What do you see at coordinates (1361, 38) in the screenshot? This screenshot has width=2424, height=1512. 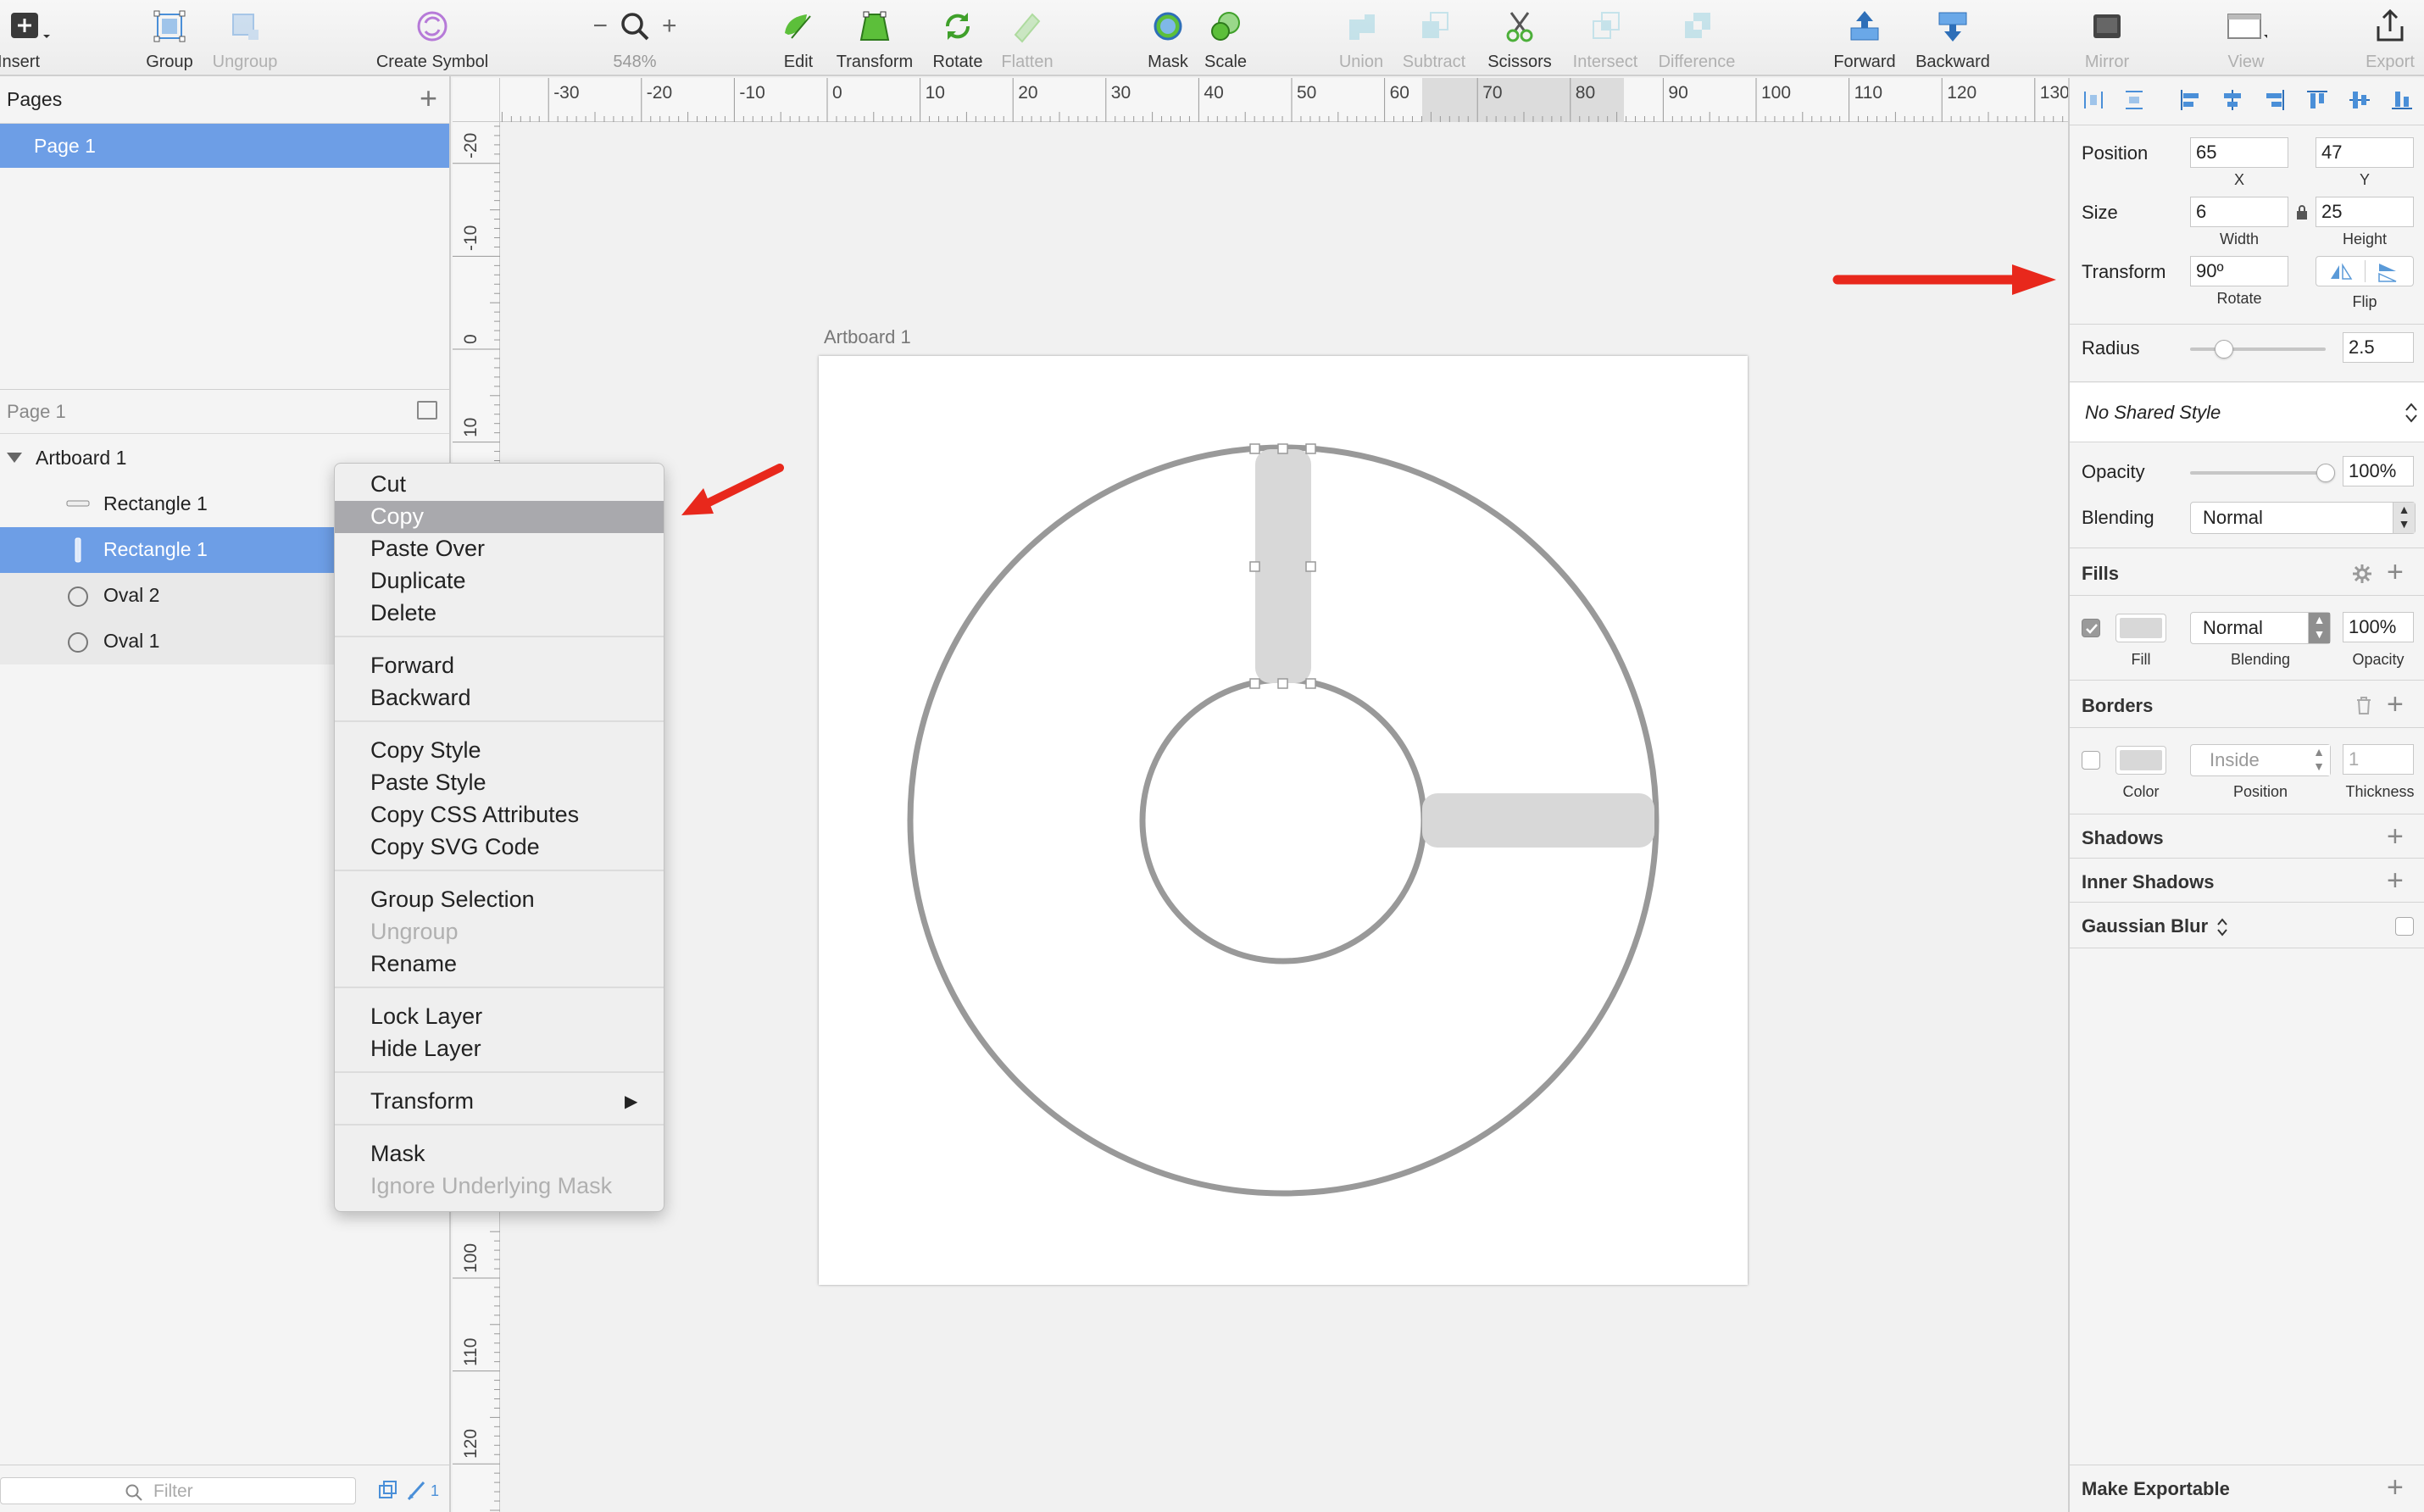 I see `union-button: Union` at bounding box center [1361, 38].